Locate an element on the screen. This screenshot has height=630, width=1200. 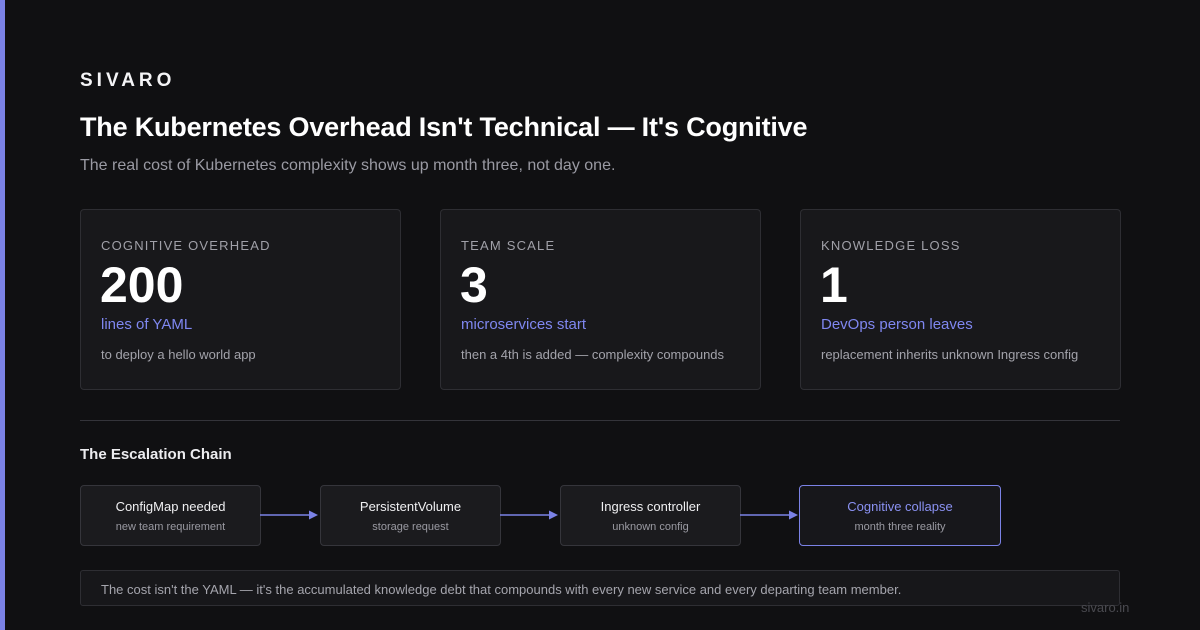
stat-card-value: 3 is located at coordinates (474, 285).